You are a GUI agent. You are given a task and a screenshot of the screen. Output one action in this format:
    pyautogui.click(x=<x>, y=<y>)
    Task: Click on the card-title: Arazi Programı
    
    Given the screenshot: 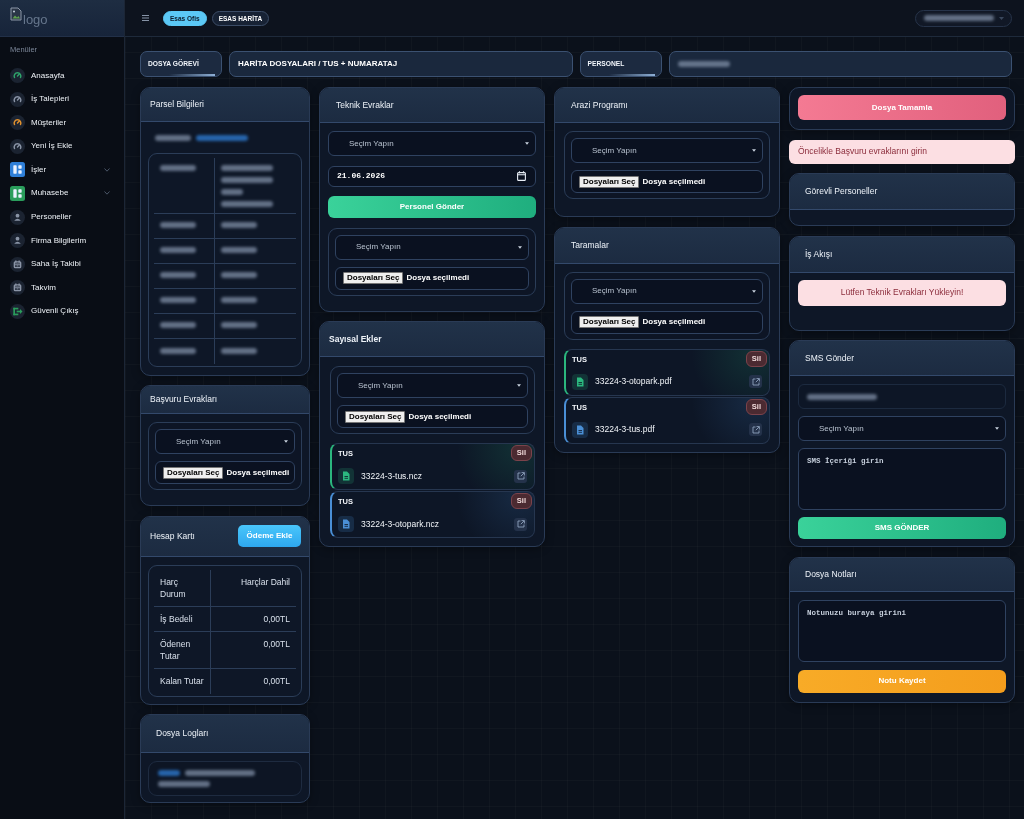 What is the action you would take?
    pyautogui.click(x=599, y=105)
    